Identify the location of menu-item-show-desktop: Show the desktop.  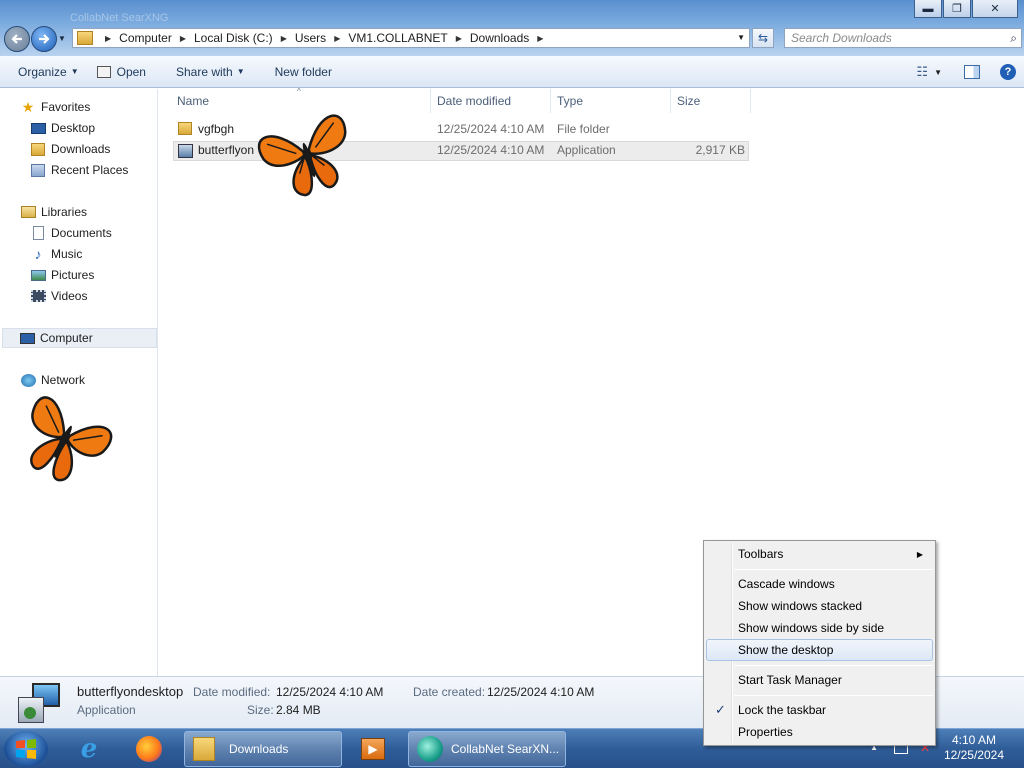
(819, 650).